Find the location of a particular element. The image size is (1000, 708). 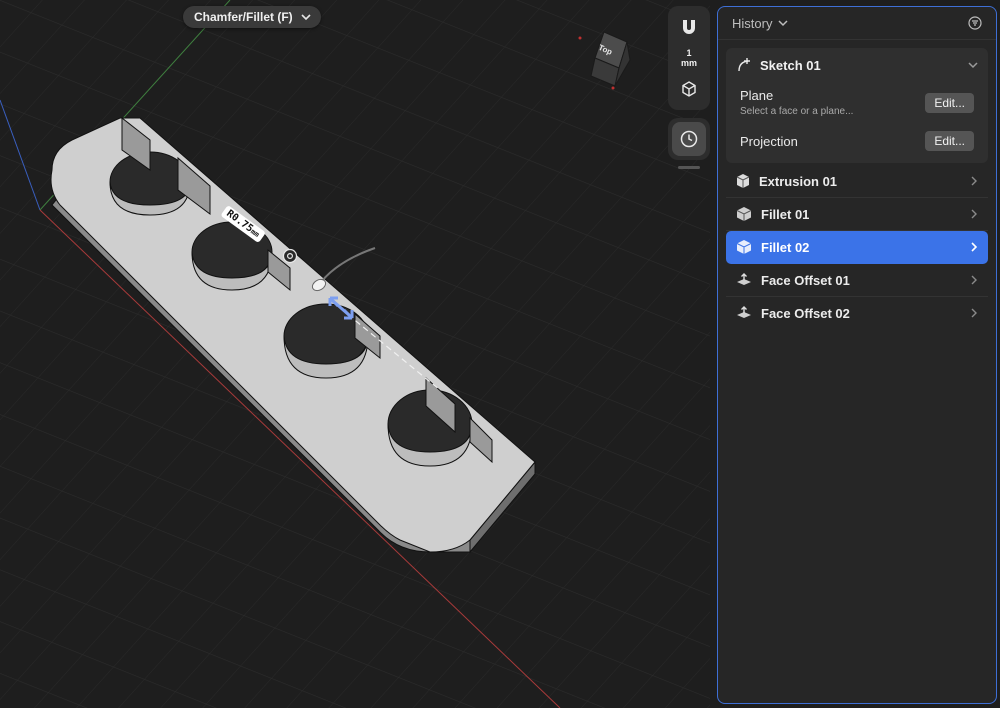

snap-magnet-button is located at coordinates (689, 27).